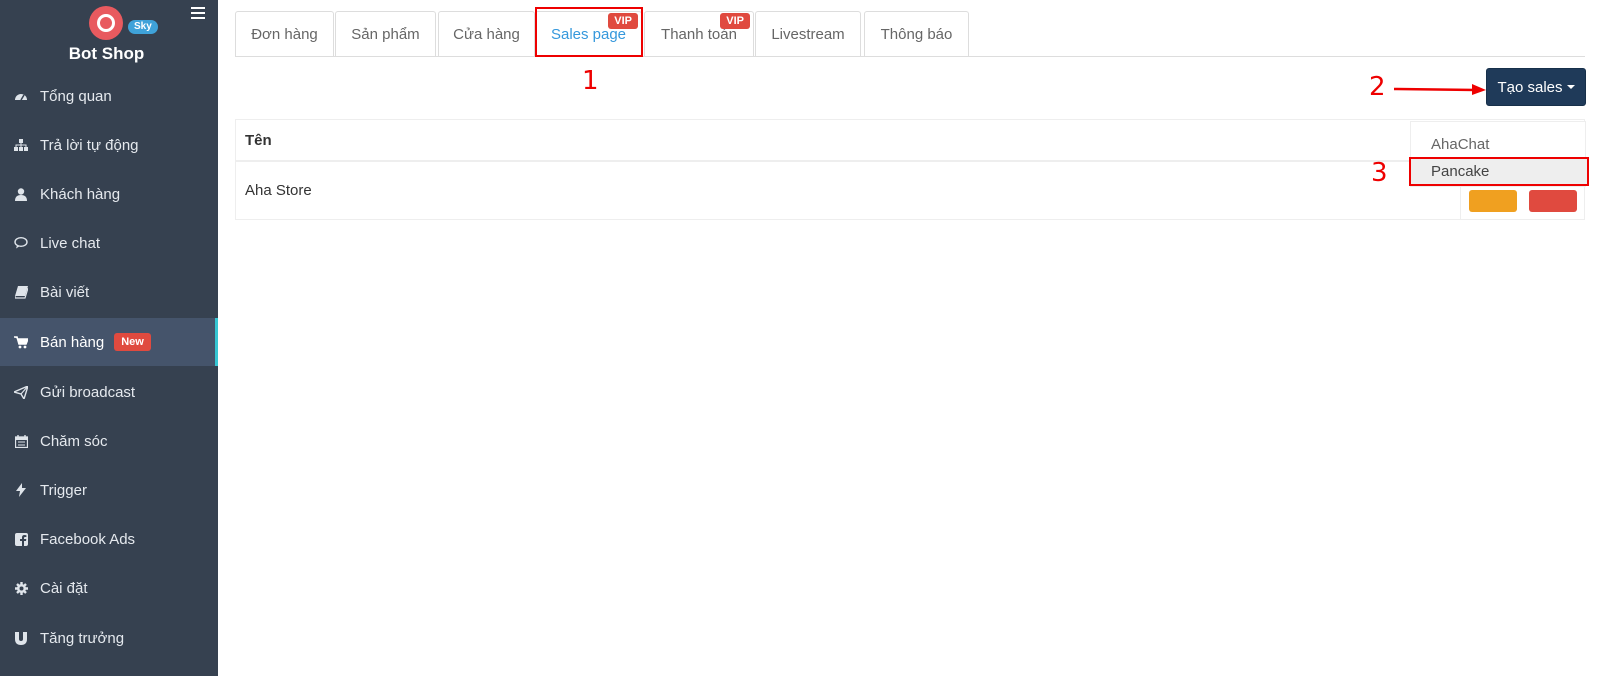 This screenshot has width=1600, height=676. I want to click on sidebar-item-label: Cài đặt, so click(64, 588).